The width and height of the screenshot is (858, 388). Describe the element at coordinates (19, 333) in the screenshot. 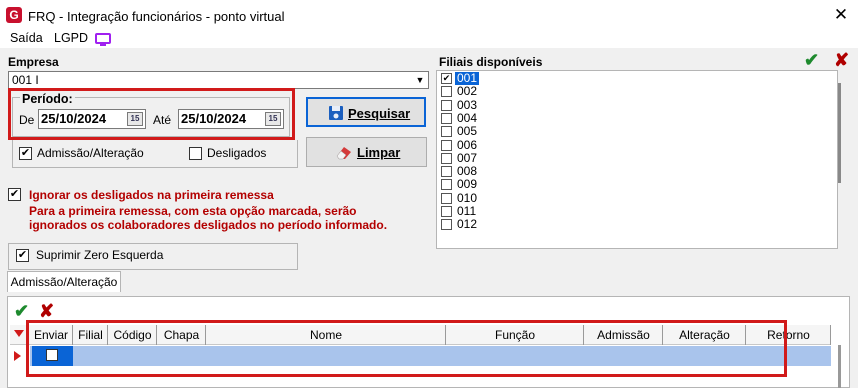

I see `sort-indicator-icon` at that location.